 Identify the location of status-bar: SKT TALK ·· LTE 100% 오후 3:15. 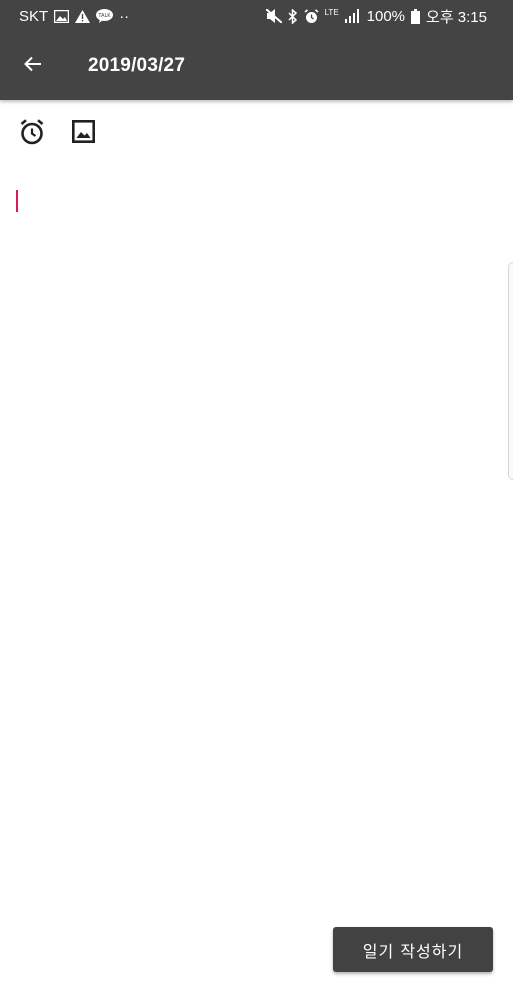
(256, 16).